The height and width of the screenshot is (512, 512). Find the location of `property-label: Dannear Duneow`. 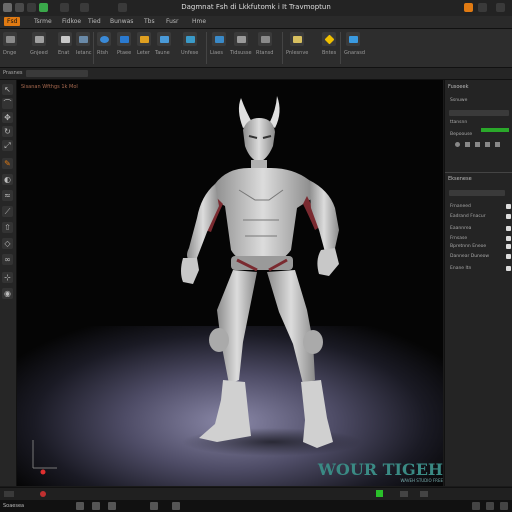

property-label: Dannear Duneow is located at coordinates (470, 256).